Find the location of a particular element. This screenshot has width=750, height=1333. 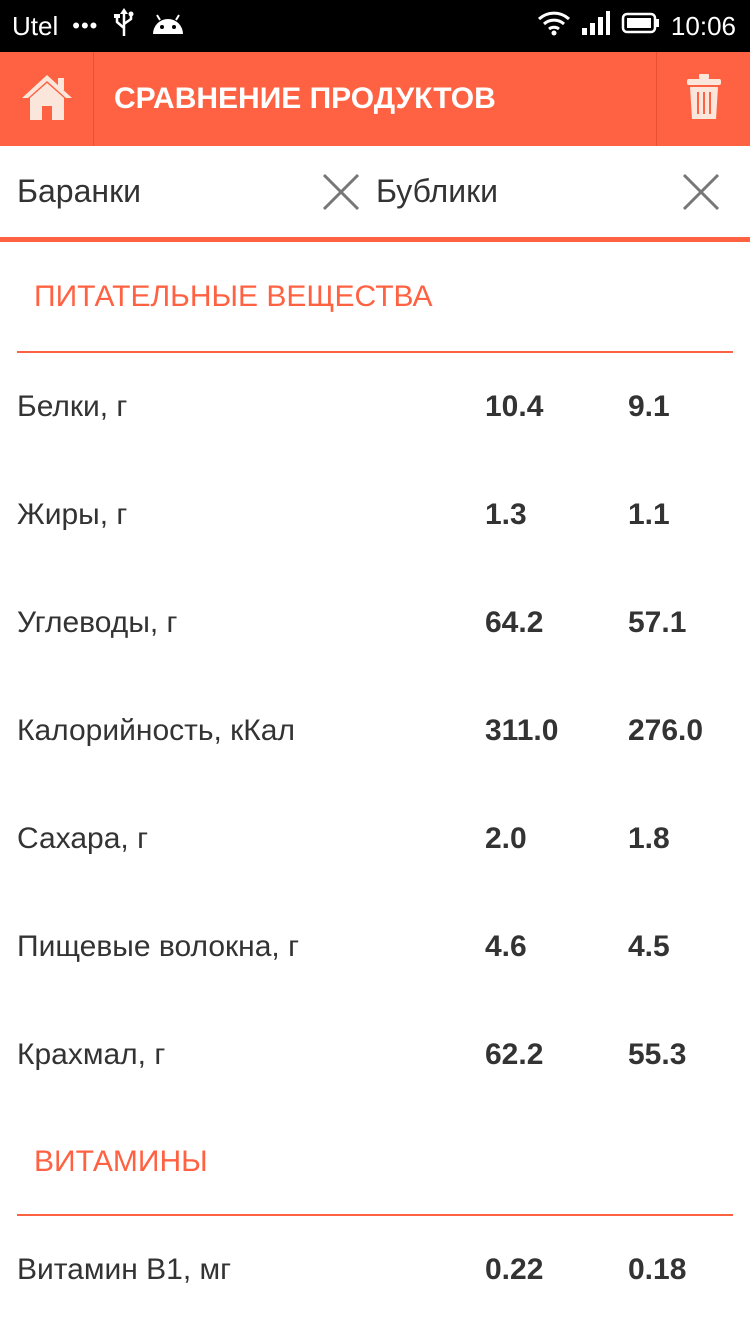

home-icon is located at coordinates (47, 99).